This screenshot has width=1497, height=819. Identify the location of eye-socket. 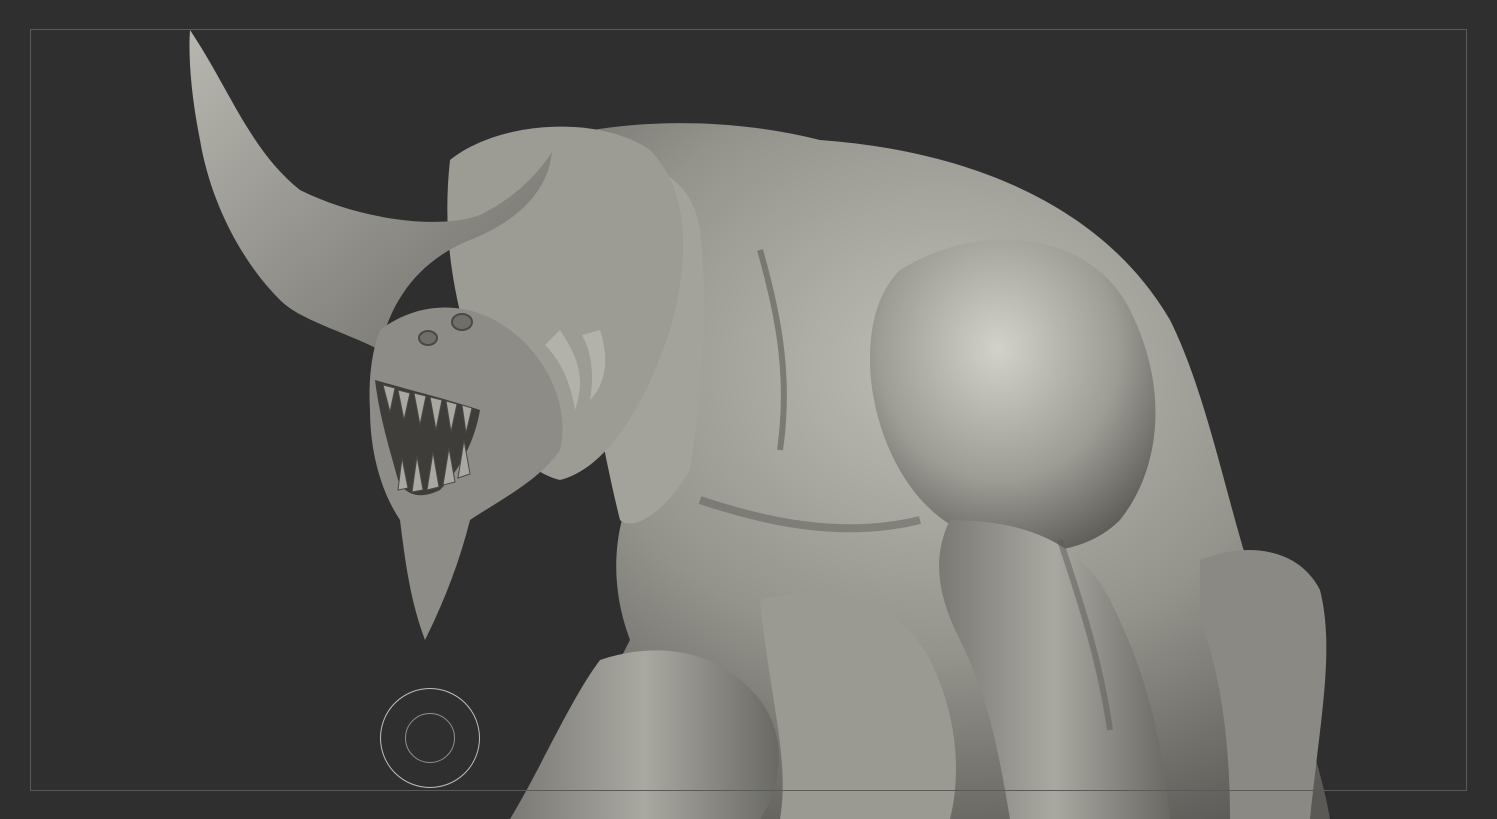
(428, 338).